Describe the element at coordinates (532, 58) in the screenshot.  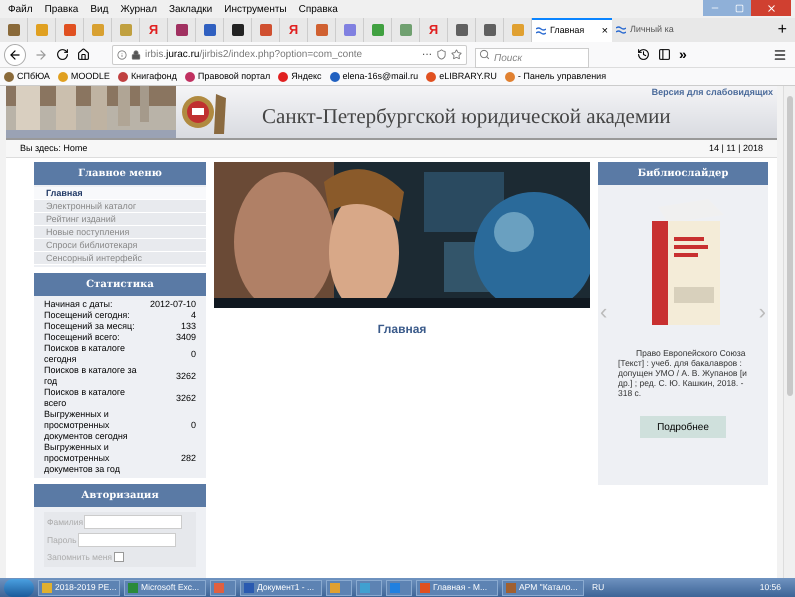
I see `search-field: Поиск` at that location.